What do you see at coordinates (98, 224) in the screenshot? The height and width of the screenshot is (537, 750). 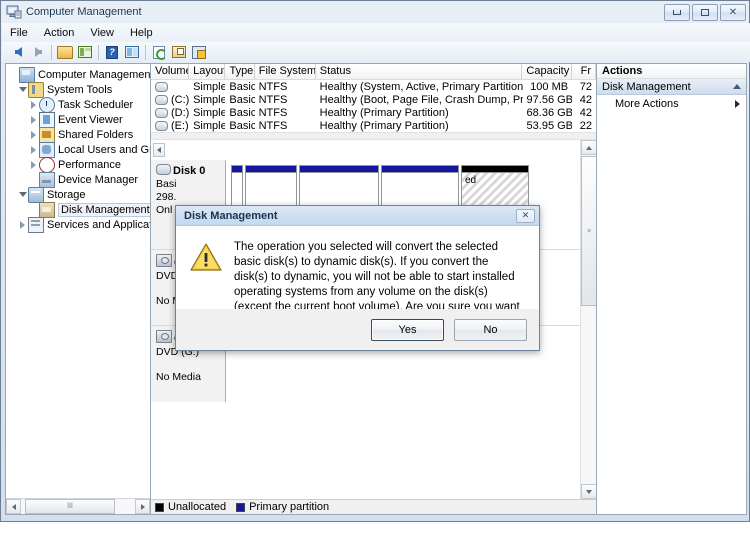 I see `tree-item-label: Services and Applications` at bounding box center [98, 224].